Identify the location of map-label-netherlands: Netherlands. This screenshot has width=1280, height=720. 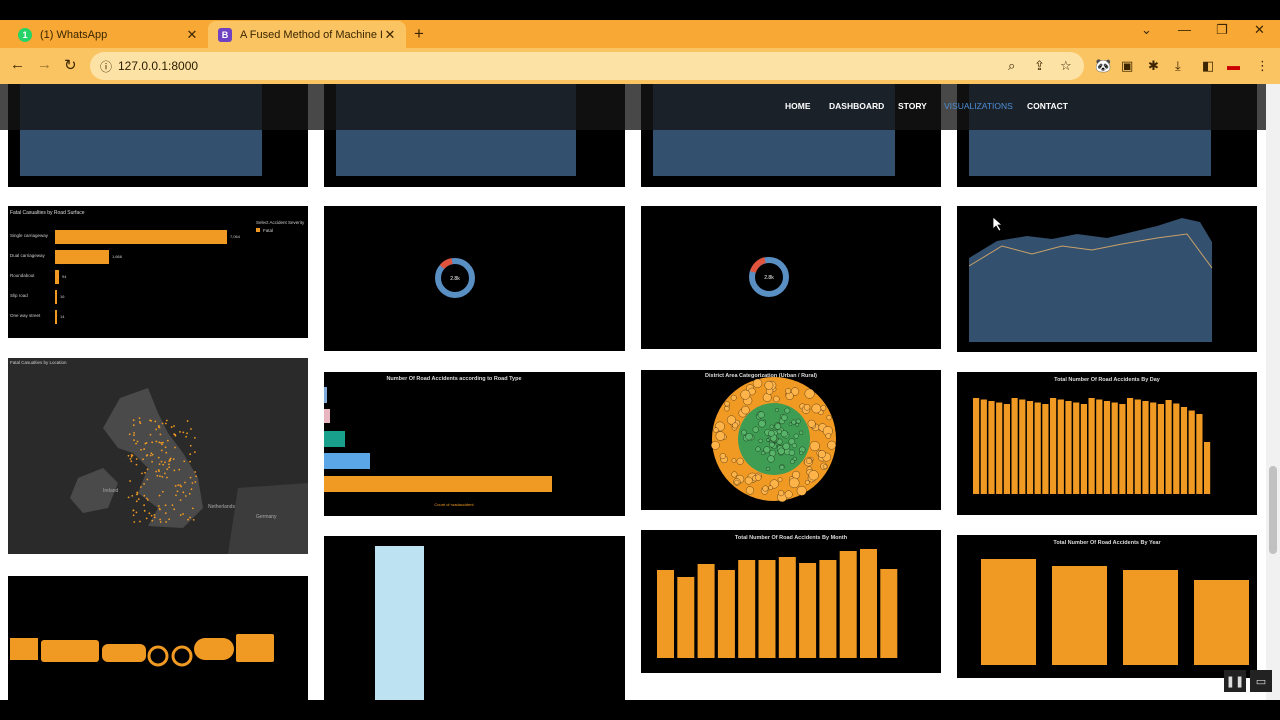
(221, 507).